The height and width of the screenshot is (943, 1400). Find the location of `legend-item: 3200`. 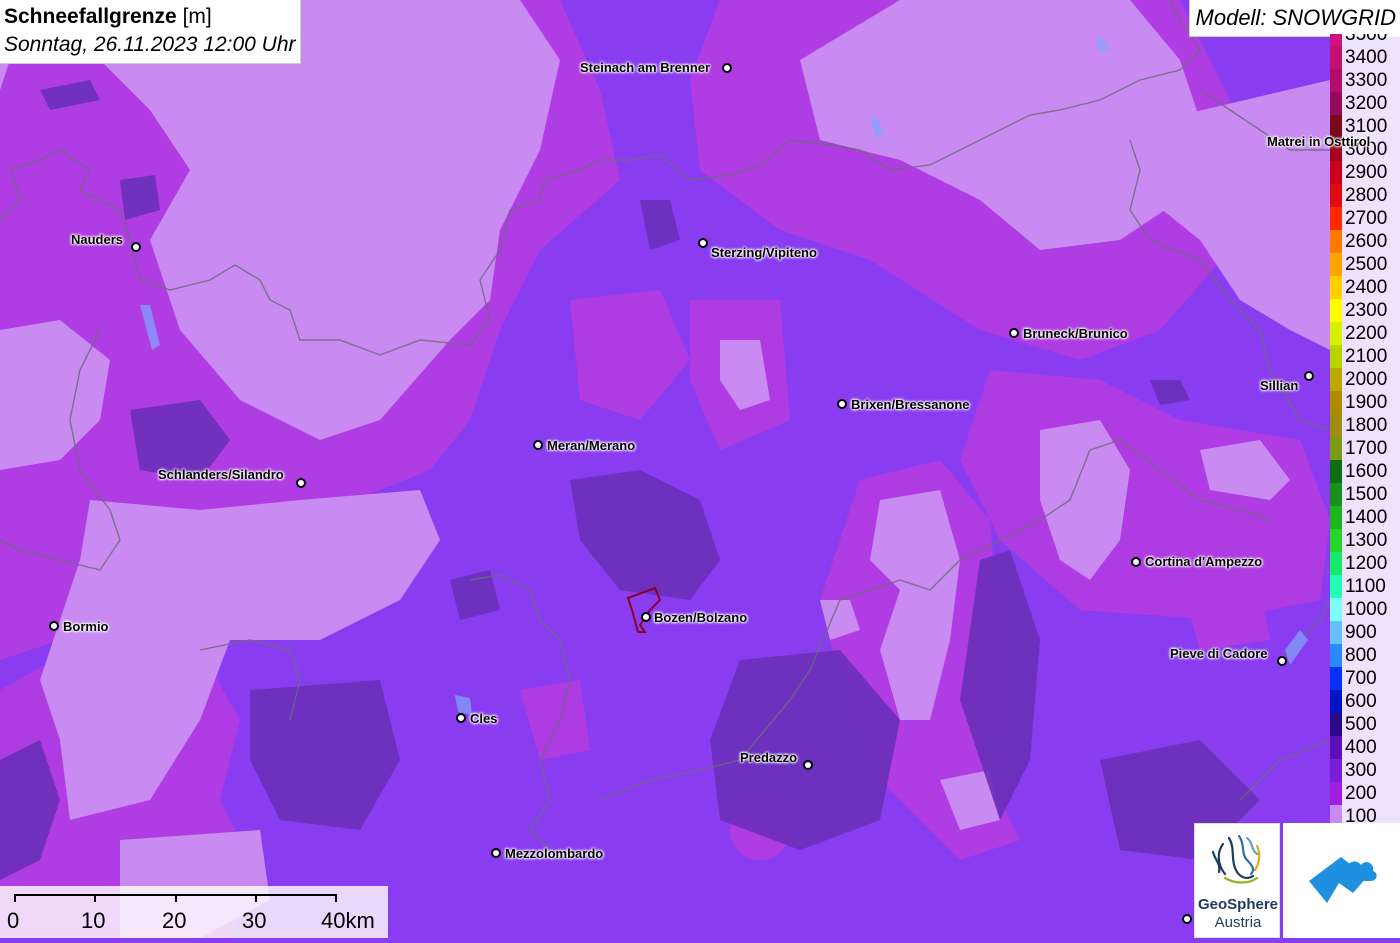

legend-item: 3200 is located at coordinates (1365, 103).